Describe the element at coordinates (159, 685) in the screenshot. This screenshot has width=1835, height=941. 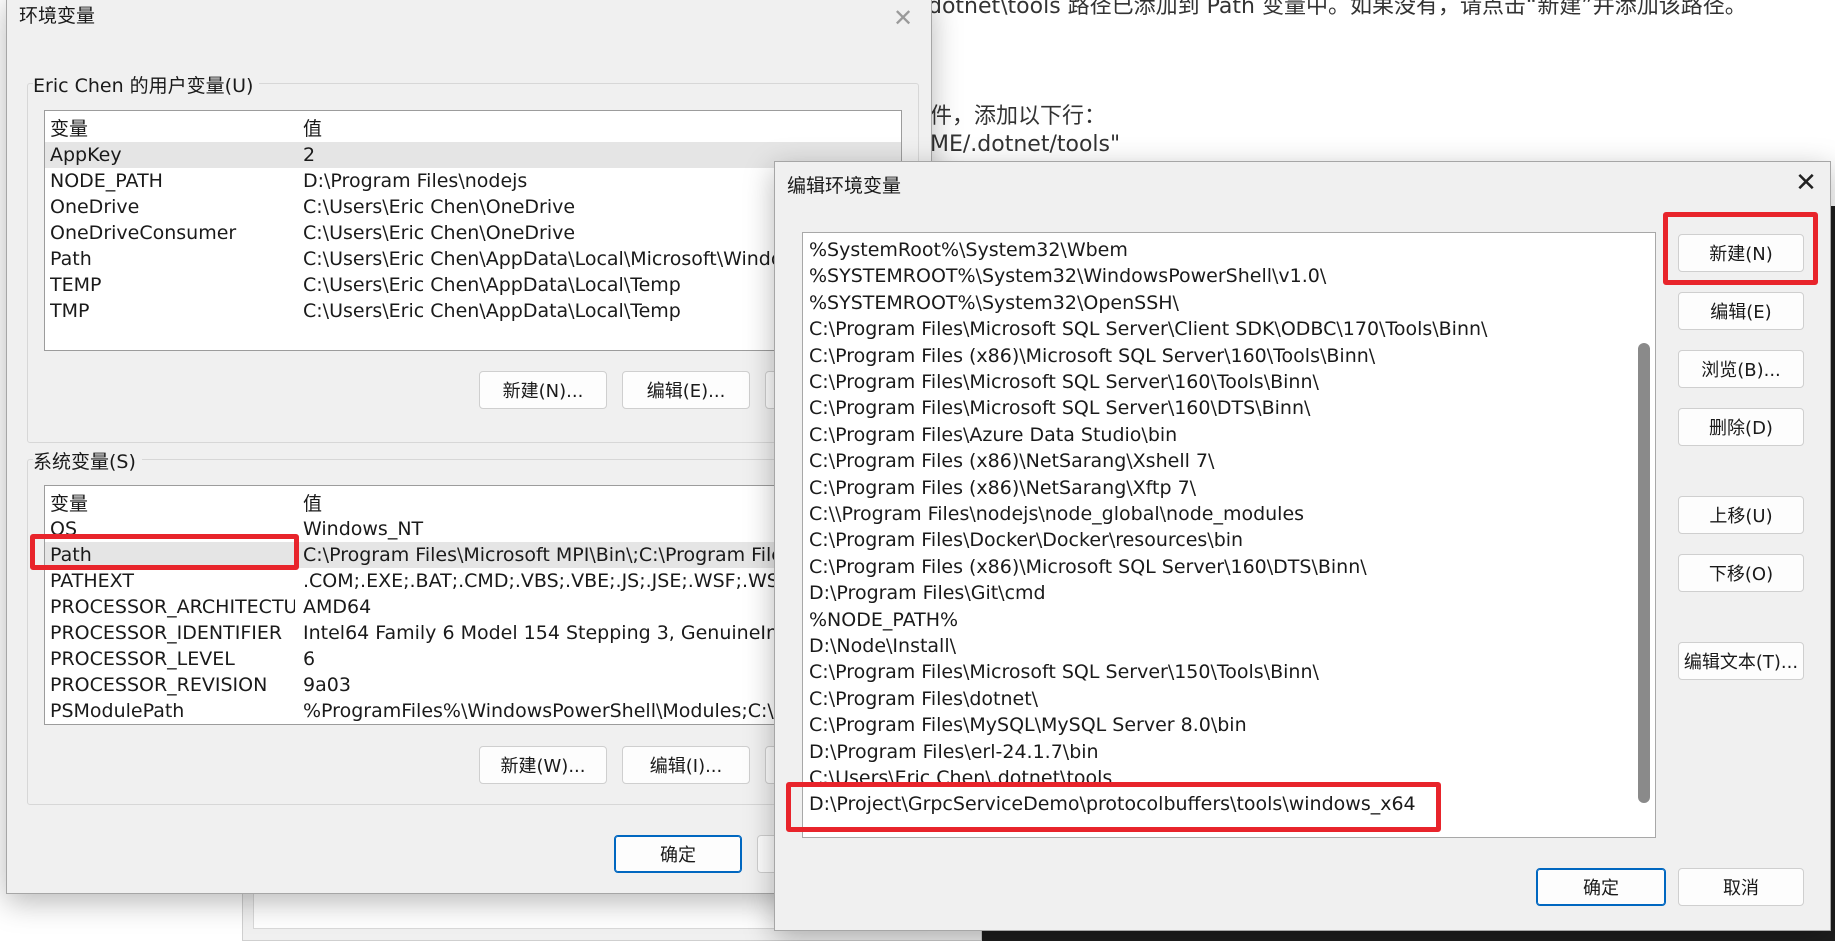
I see `var-name: PROCESSOR_REVISION` at that location.